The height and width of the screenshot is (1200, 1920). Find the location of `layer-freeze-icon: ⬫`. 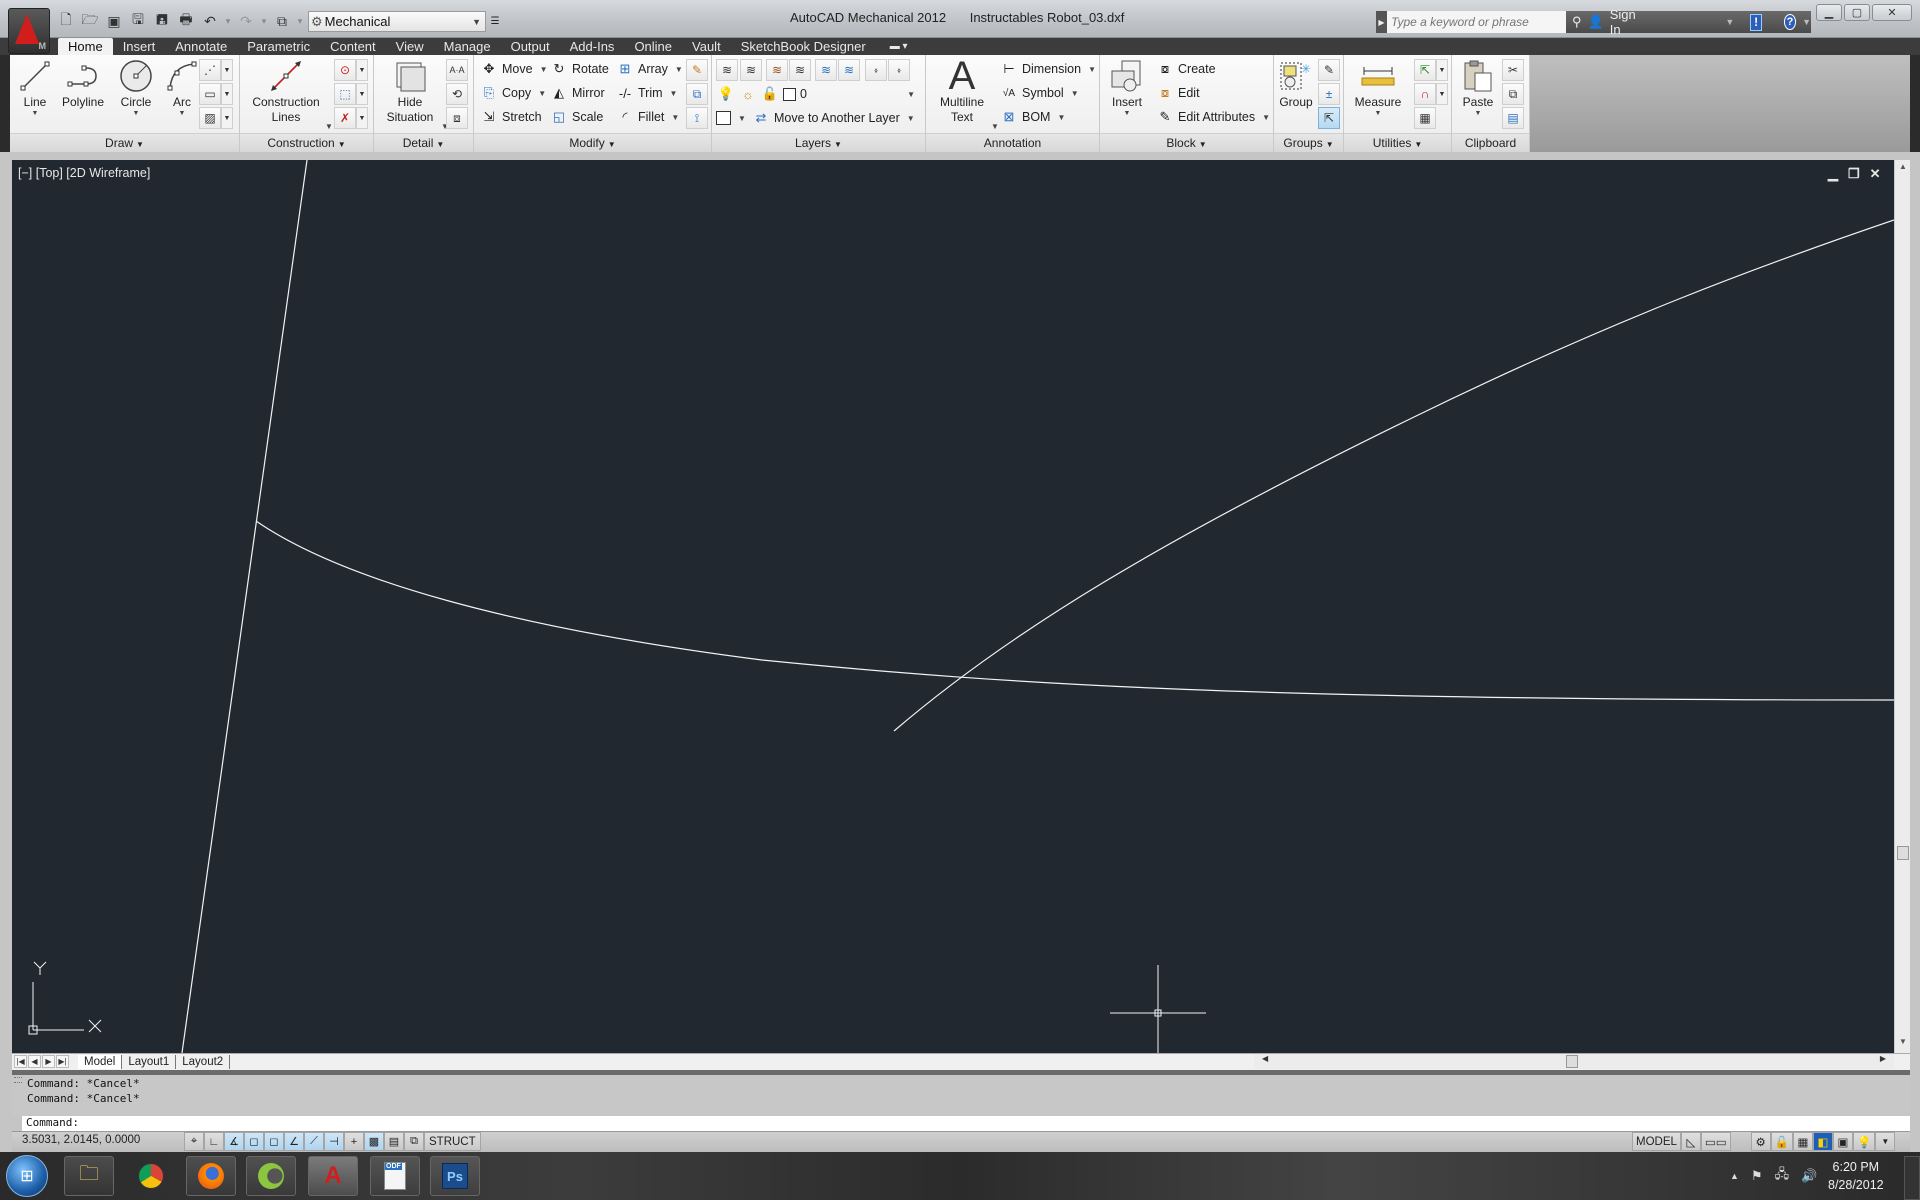

layer-freeze-icon: ⬫ is located at coordinates (876, 70).